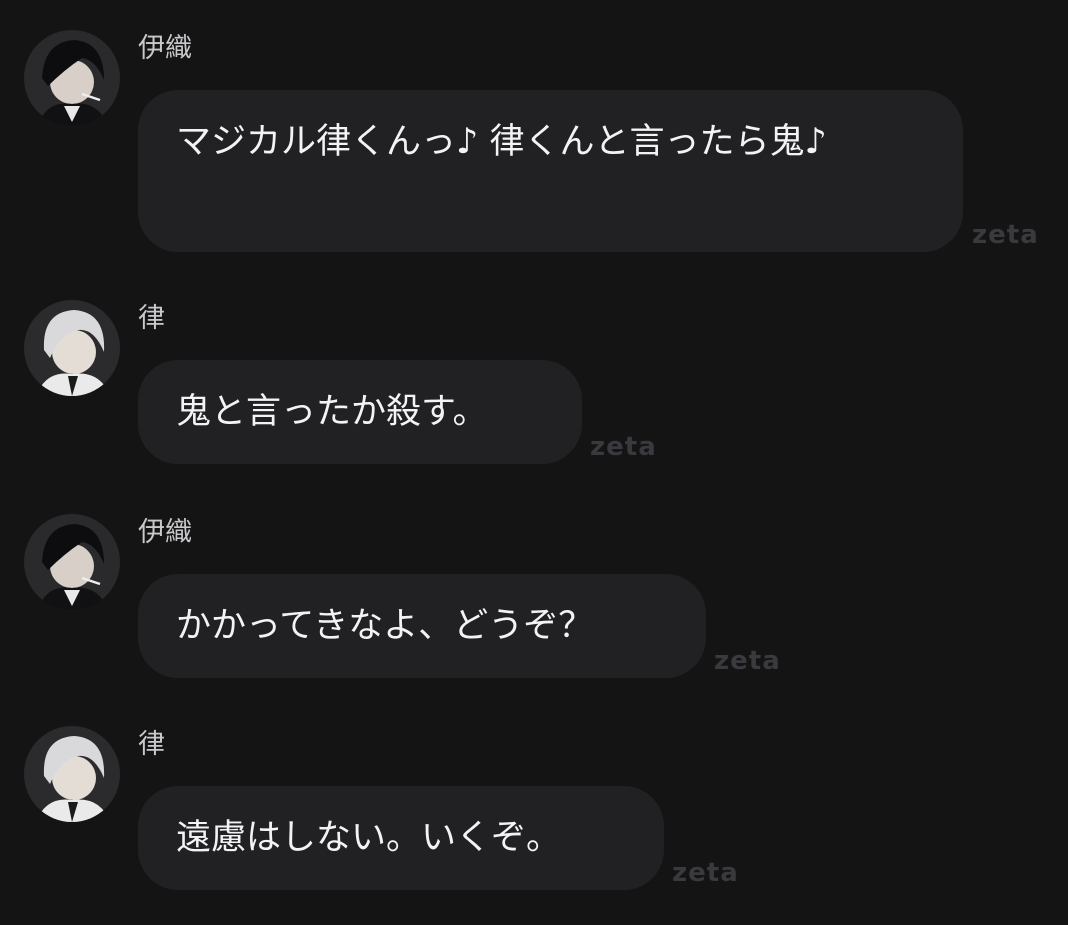  I want to click on message-text: かかってきなよ、どうぞ？, so click(385, 626).